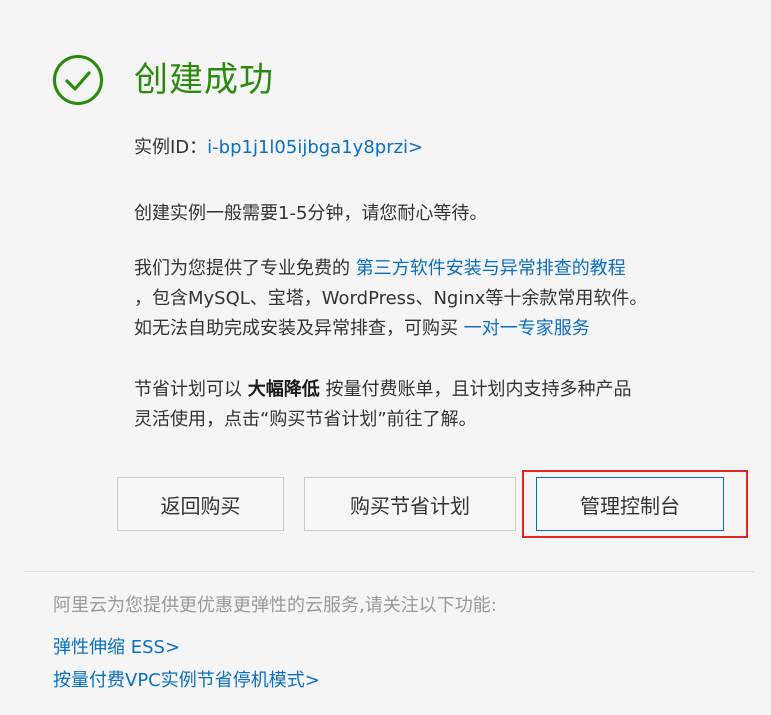 The image size is (771, 715). What do you see at coordinates (475, 389) in the screenshot?
I see `plan-suffix: 按量付费账单，且计划内支持多种产品` at bounding box center [475, 389].